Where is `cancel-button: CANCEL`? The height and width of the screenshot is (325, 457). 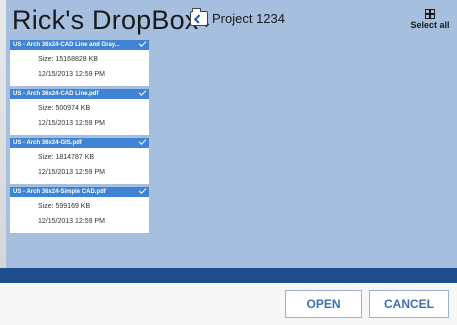 cancel-button: CANCEL is located at coordinates (409, 304).